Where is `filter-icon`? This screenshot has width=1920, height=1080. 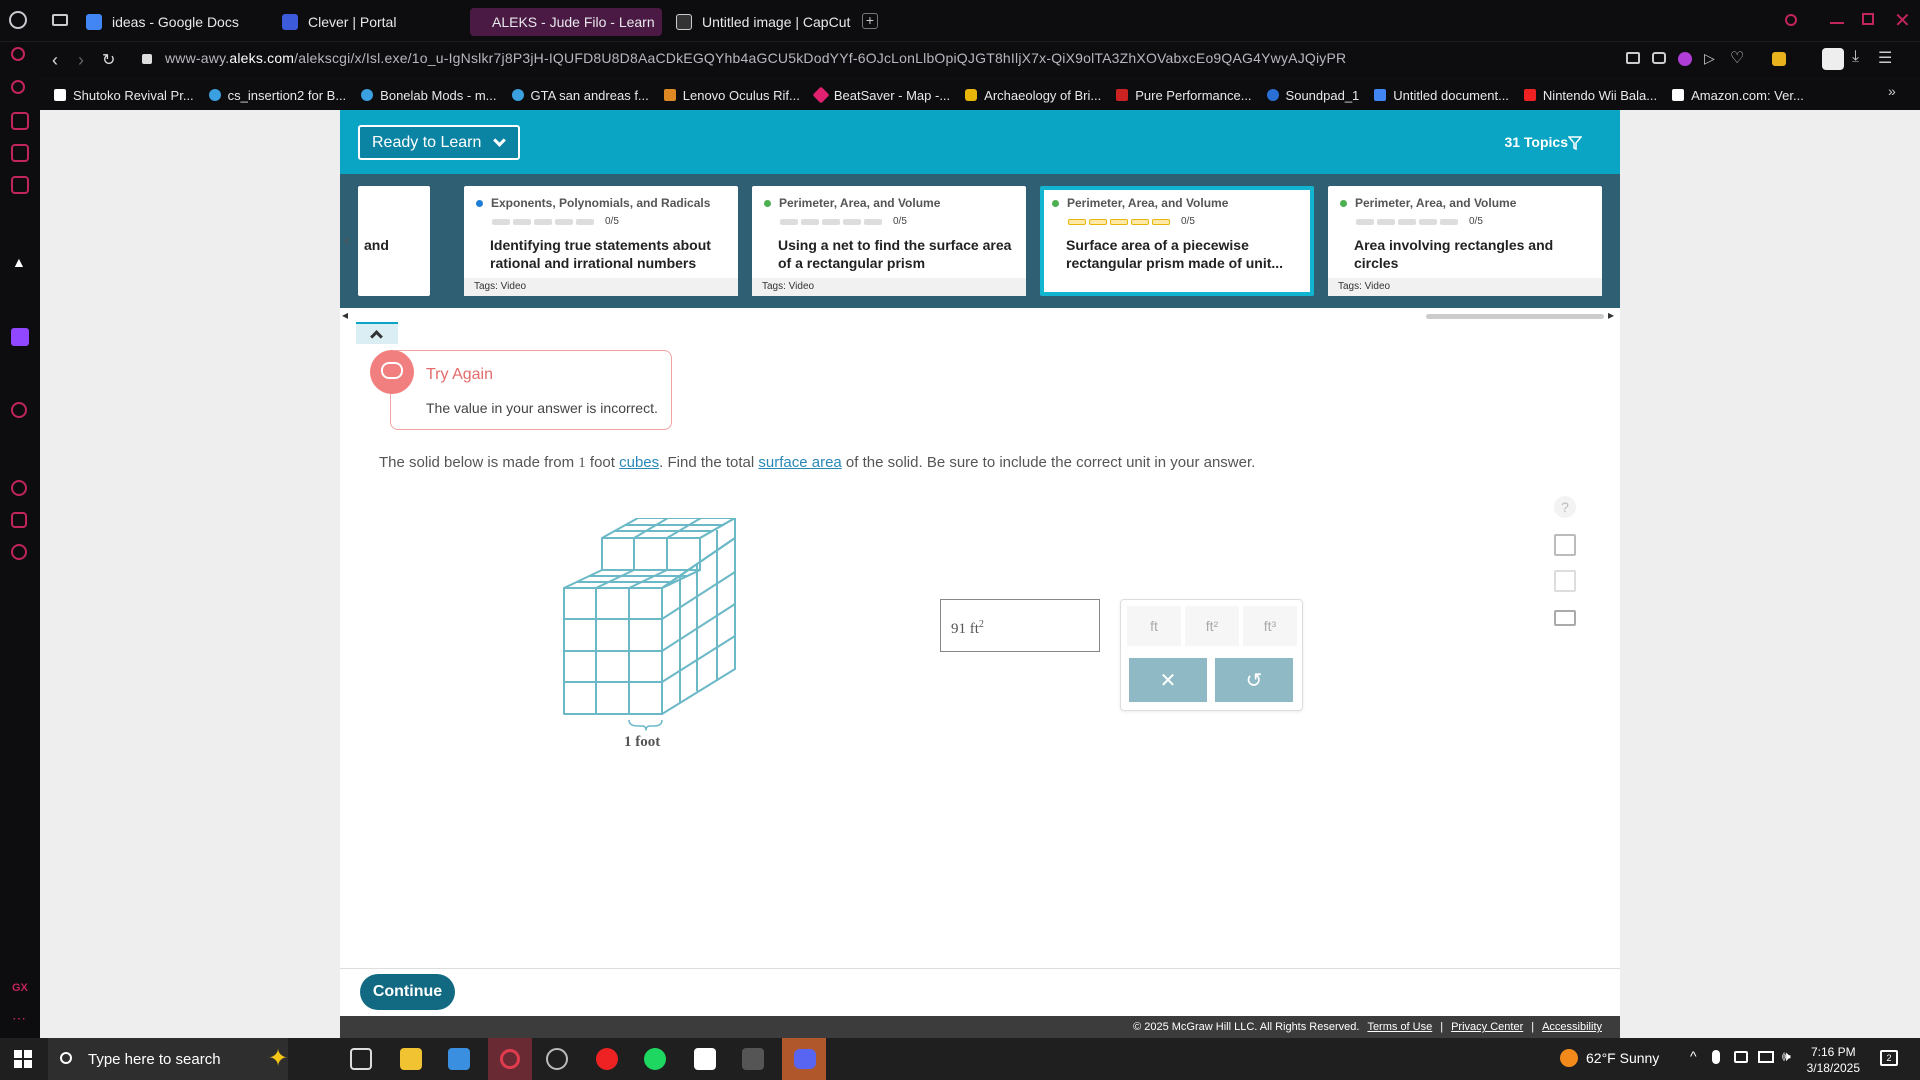
filter-icon is located at coordinates (1575, 143).